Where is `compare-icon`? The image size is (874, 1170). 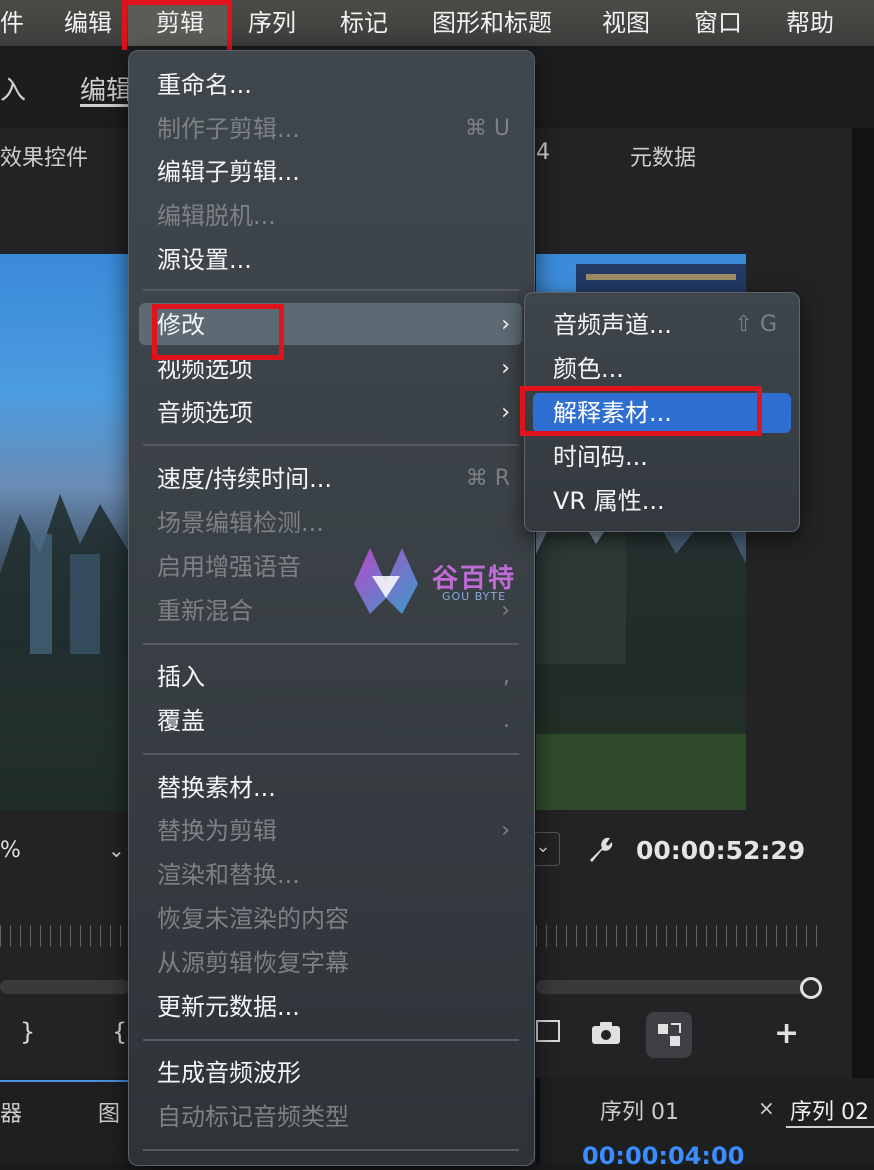 compare-icon is located at coordinates (669, 1034).